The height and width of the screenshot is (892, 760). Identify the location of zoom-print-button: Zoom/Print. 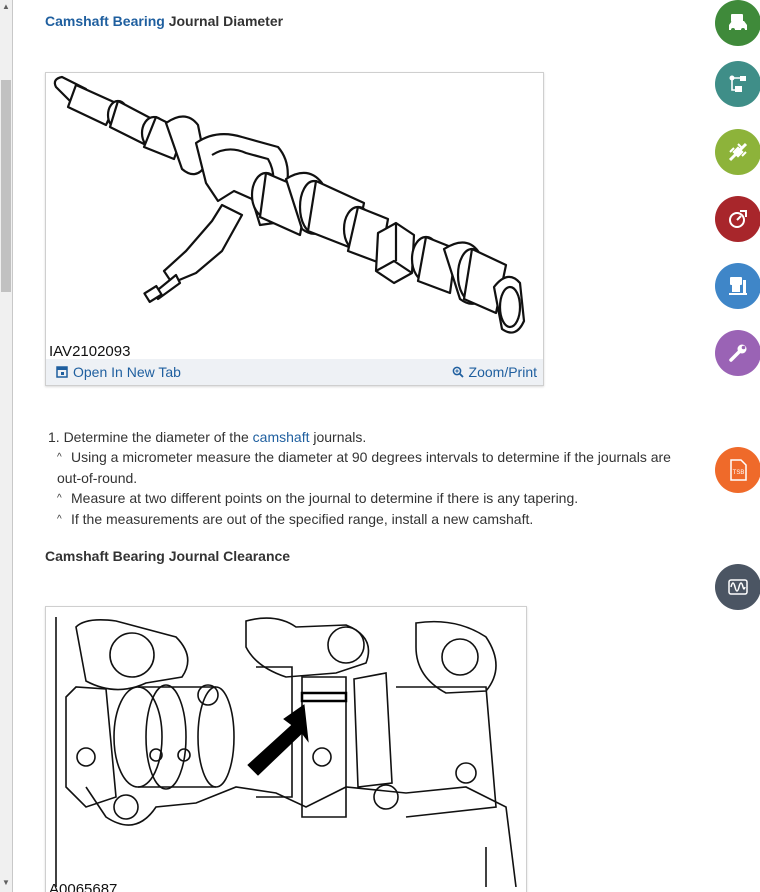
(494, 372).